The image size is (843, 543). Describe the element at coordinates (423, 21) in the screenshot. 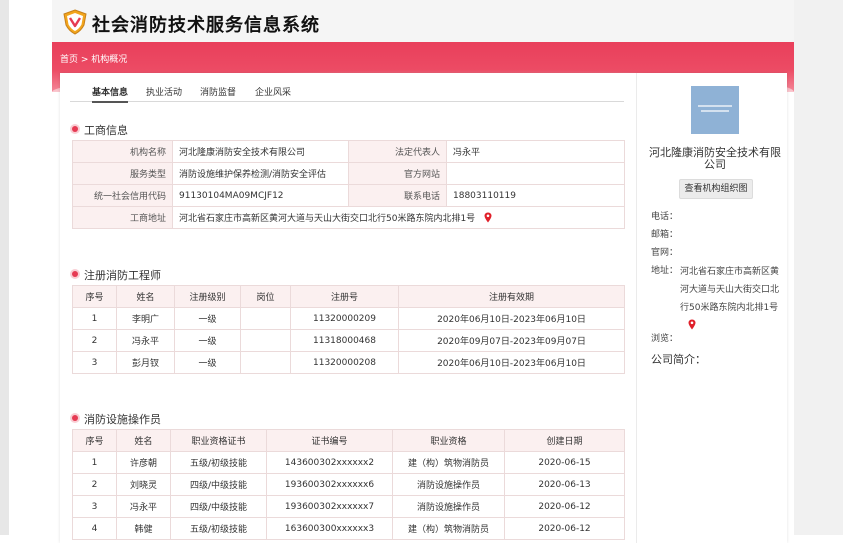

I see `site-header: 社会消防技术服务信息系统` at that location.